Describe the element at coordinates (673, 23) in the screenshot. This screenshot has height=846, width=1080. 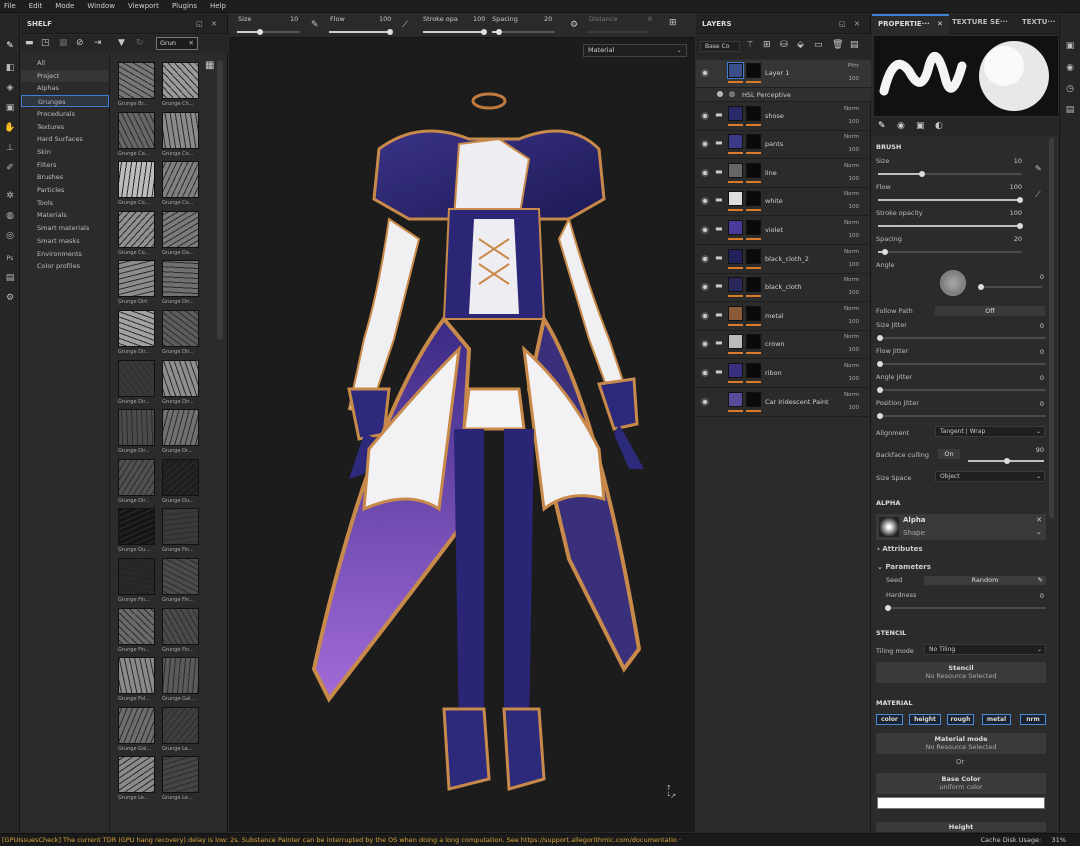
I see `symmetry-icon: ⊞` at that location.